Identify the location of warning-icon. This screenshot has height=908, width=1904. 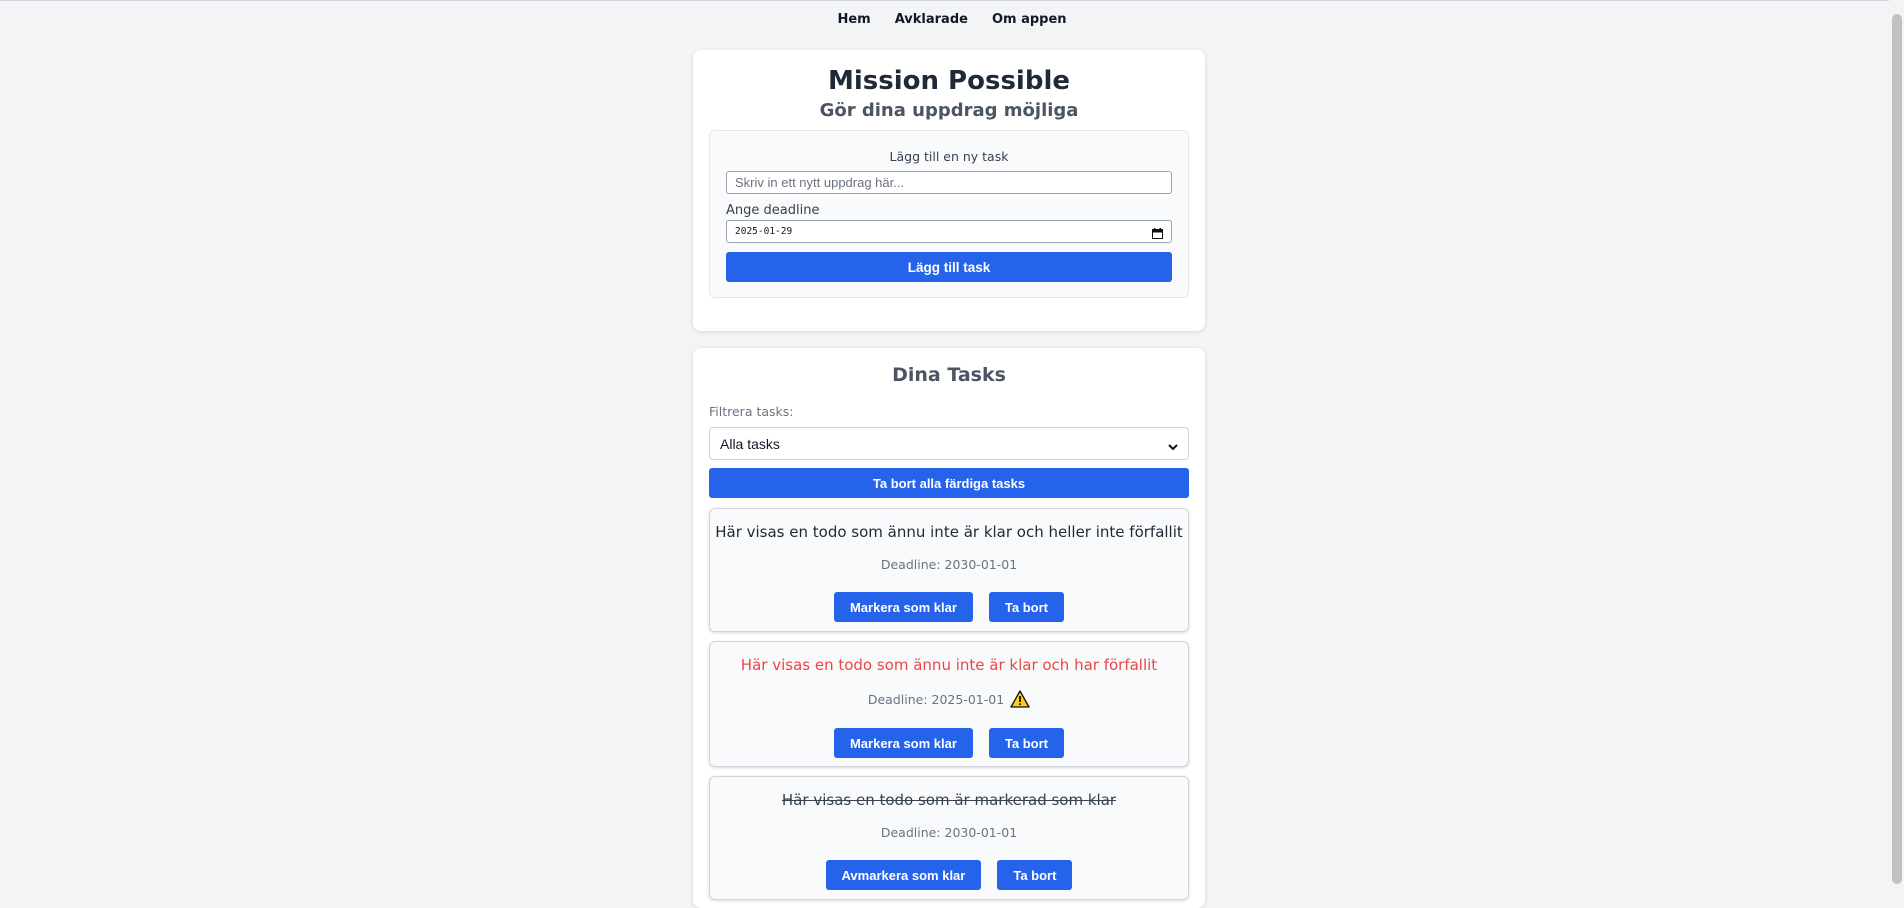
(1020, 699).